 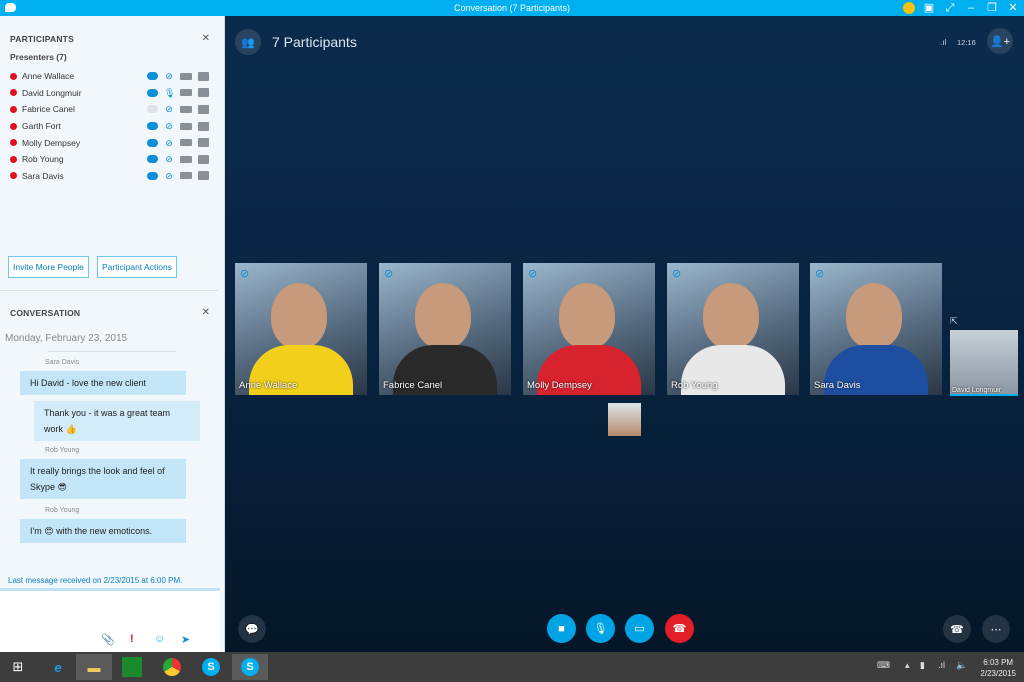 I want to click on emoticon-icon, so click(x=909, y=8).